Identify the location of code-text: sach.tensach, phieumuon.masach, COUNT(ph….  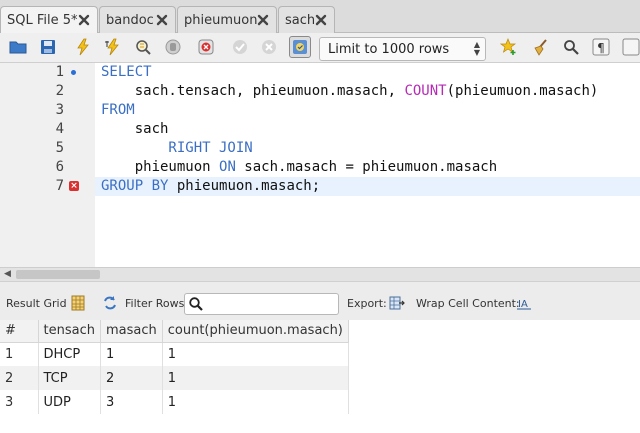
(350, 91).